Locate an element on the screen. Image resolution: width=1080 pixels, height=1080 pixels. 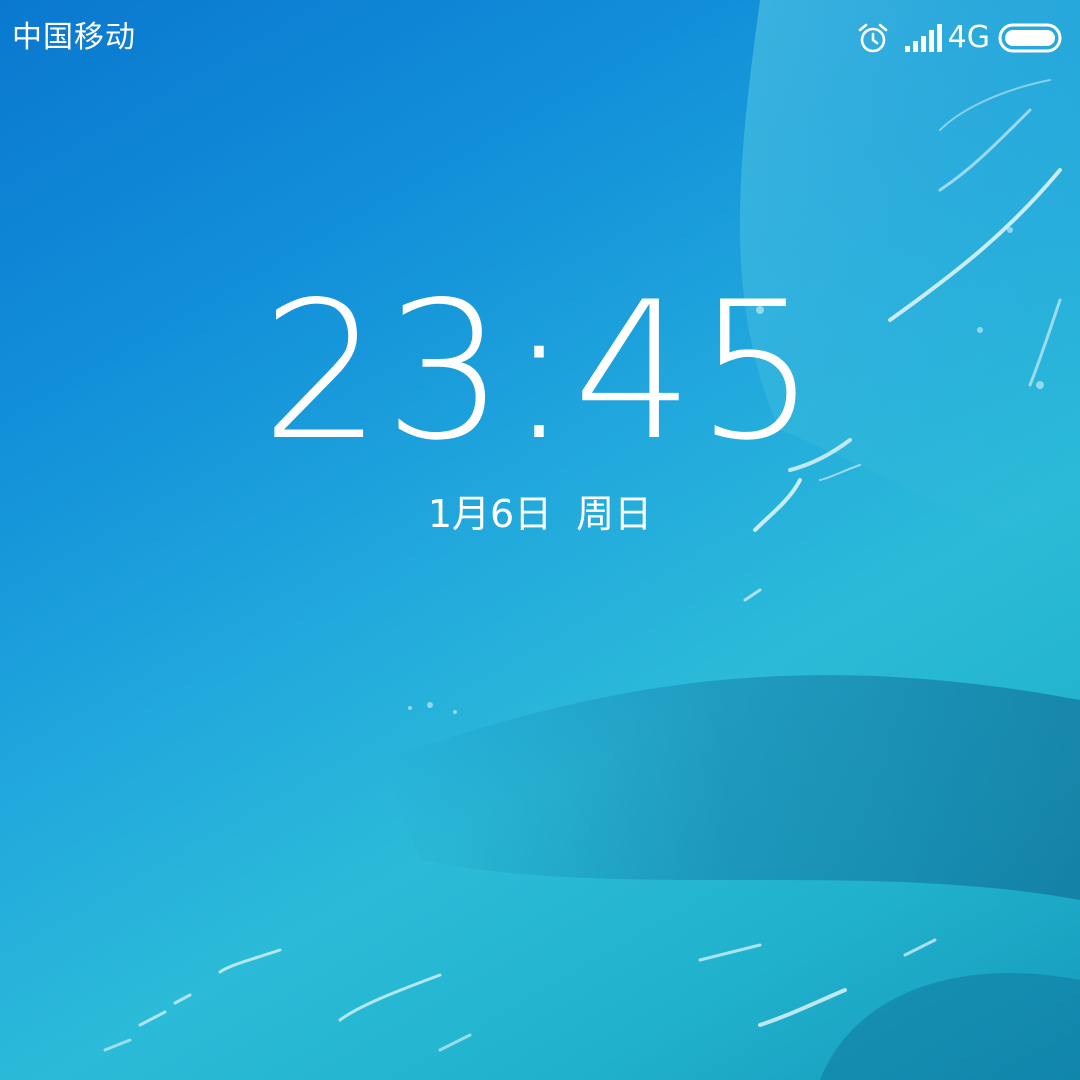
lock-screen-date: 1月6日 周日 is located at coordinates (540, 514).